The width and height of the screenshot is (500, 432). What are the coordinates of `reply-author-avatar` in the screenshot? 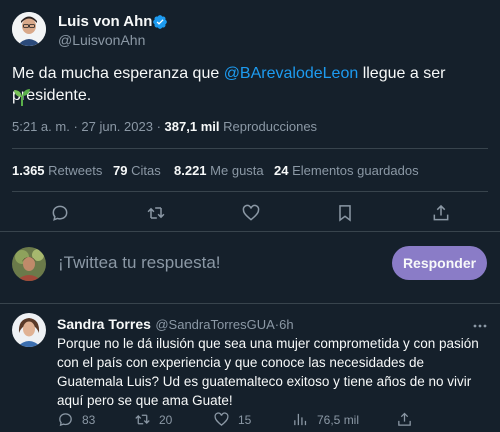 It's located at (29, 330).